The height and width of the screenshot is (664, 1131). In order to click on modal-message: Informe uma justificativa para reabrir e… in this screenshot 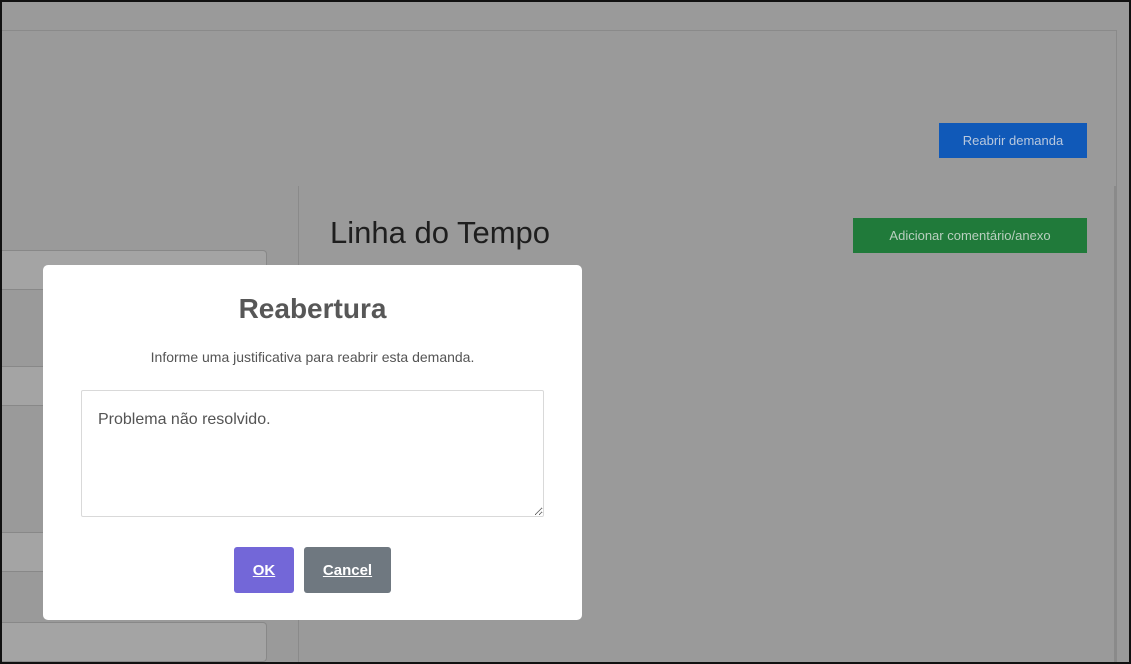, I will do `click(312, 357)`.